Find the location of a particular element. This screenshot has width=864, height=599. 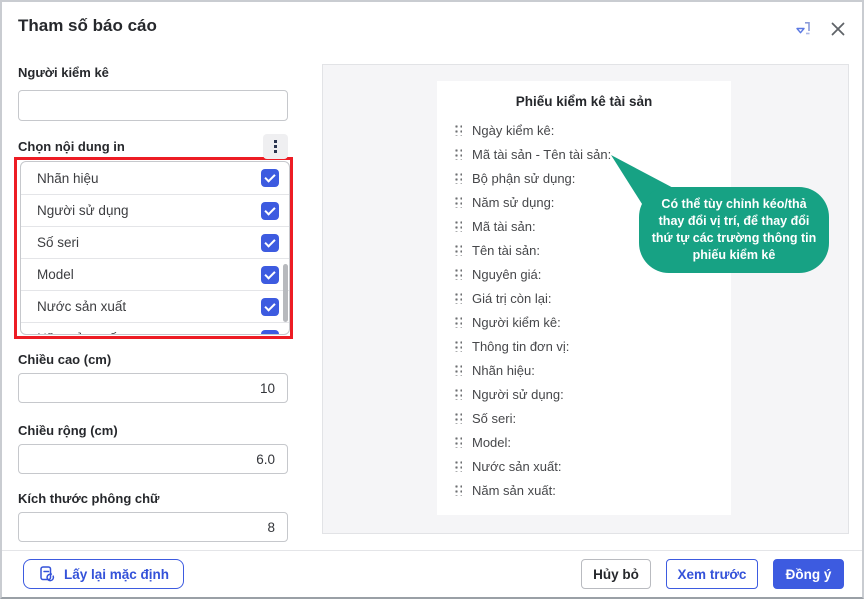

preview-field-label: Bộ phận sử dụng: is located at coordinates (524, 178).